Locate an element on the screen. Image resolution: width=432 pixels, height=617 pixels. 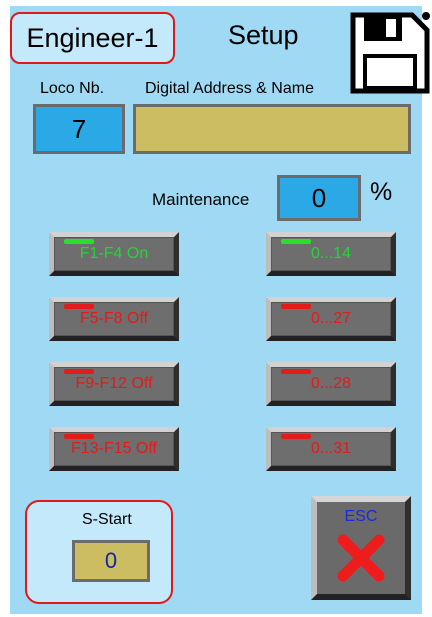
range-14-label: 0...14 is located at coordinates (331, 253).